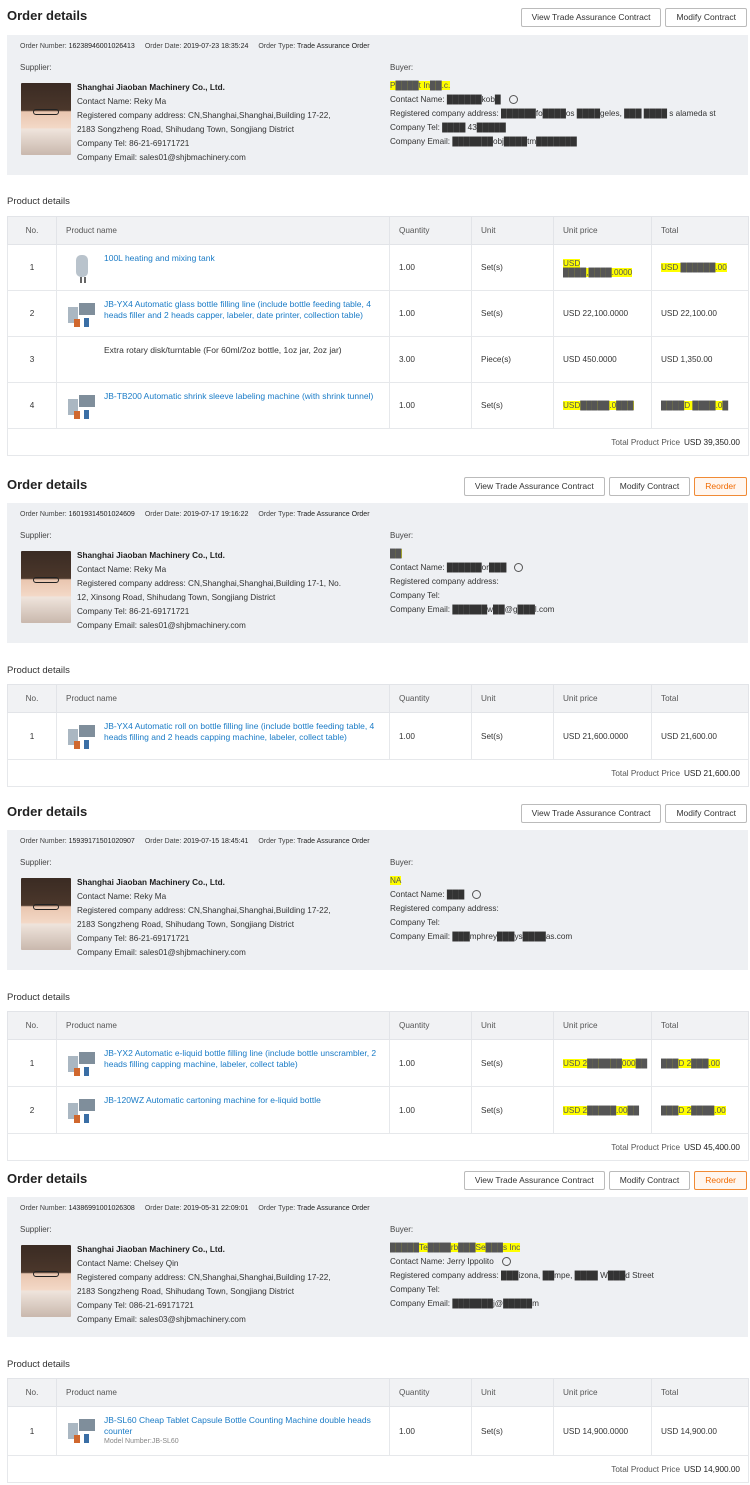 The image size is (750, 1485). I want to click on total-product-price: Total Product Price USD 45,400.00, so click(378, 1147).